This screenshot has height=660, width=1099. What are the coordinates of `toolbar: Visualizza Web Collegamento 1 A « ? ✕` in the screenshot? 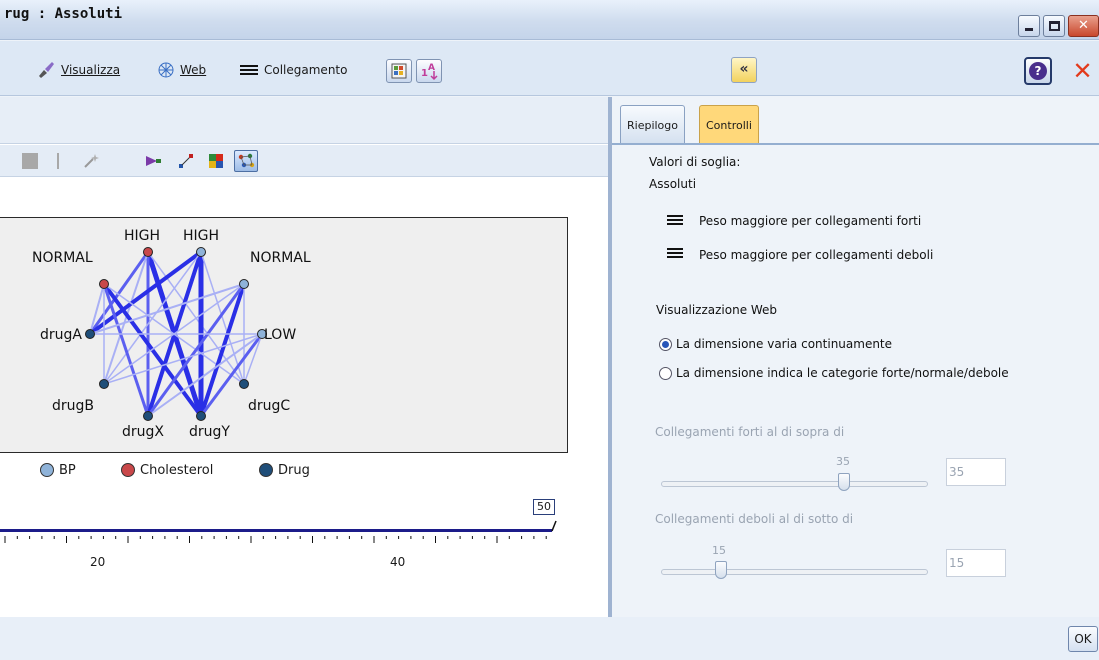 It's located at (549, 68).